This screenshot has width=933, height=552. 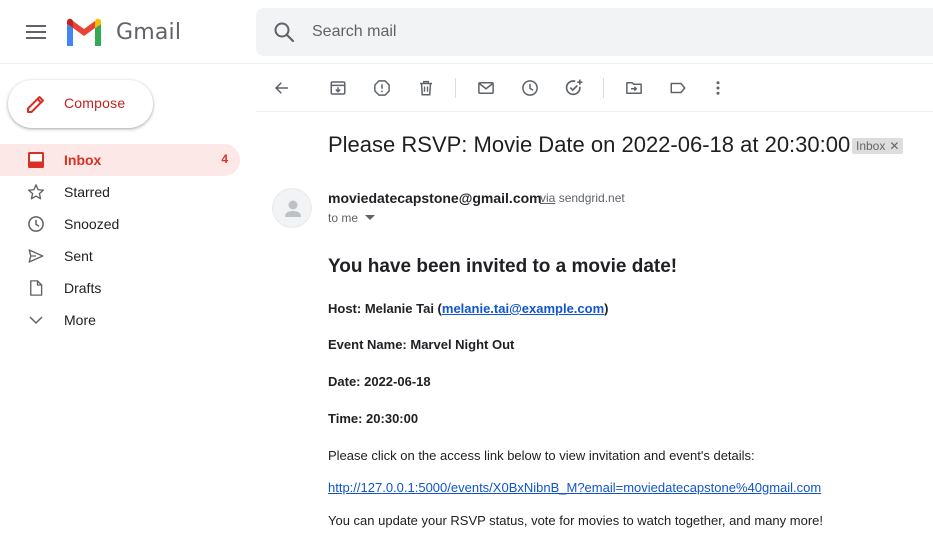 I want to click on more-options-button, so click(x=718, y=88).